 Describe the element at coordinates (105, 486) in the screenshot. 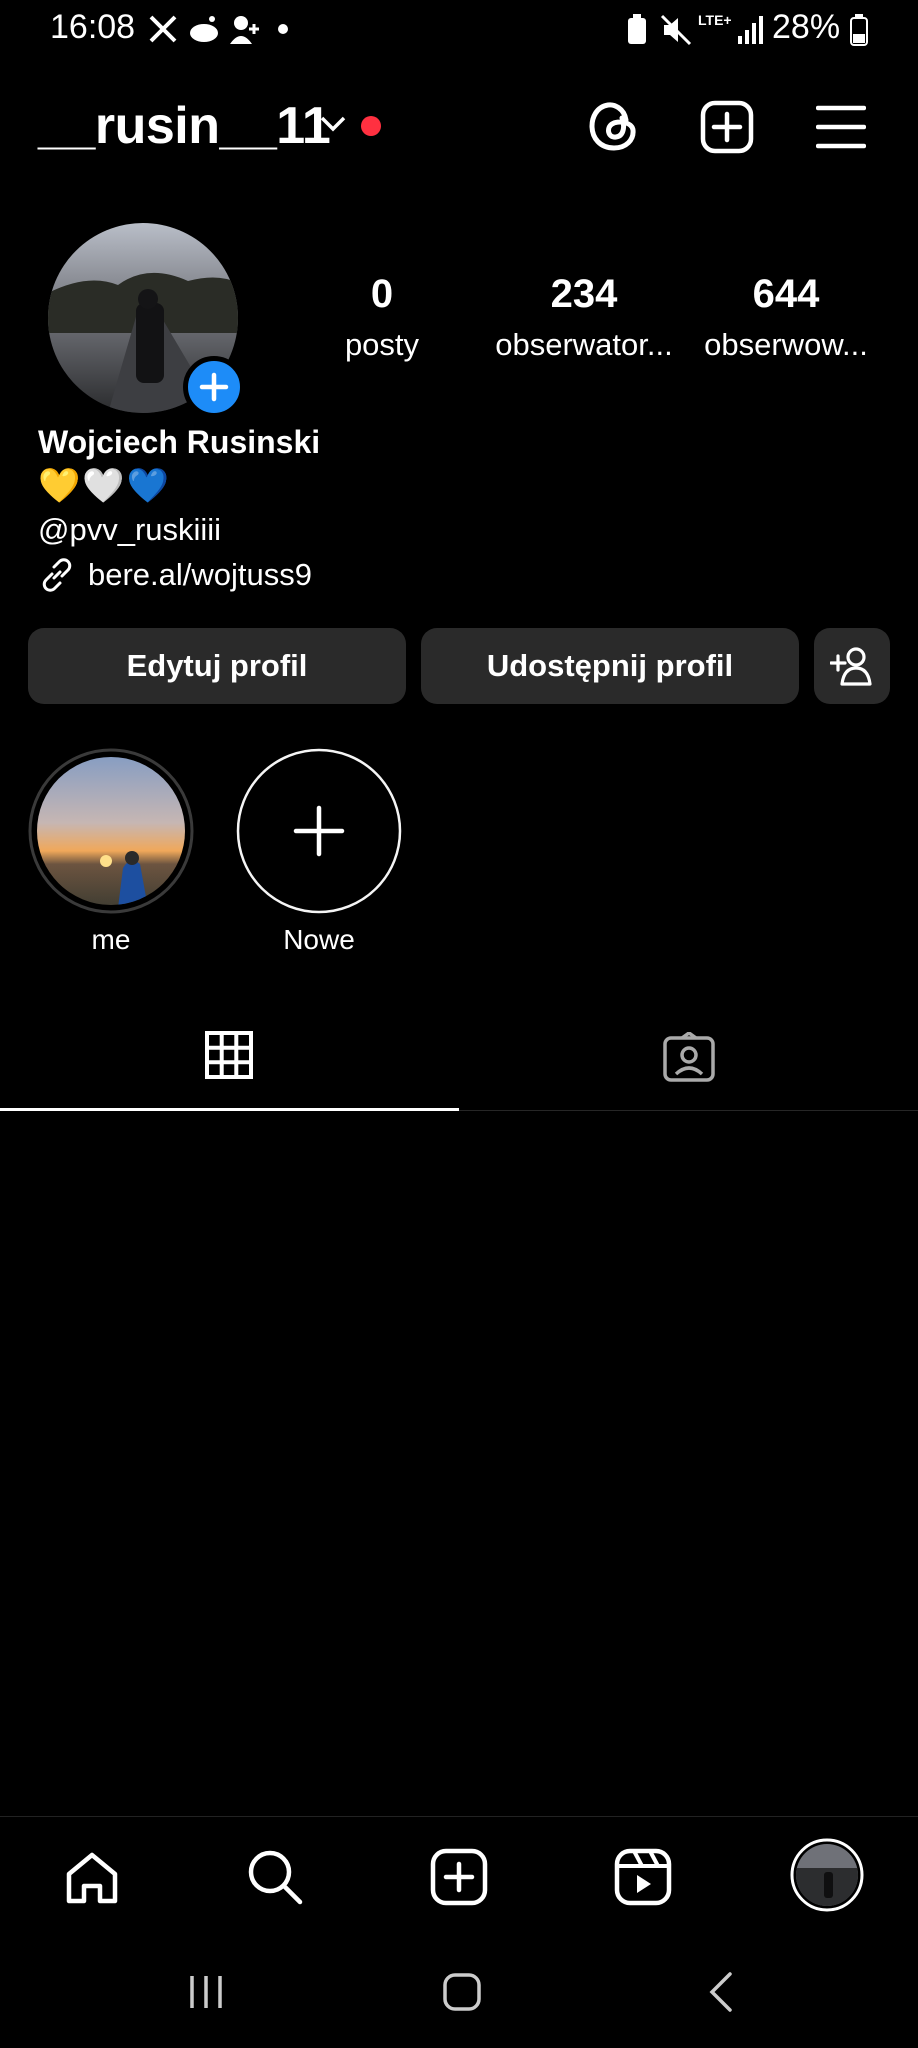

I see `bio-emojis: 💛🤍💙` at that location.